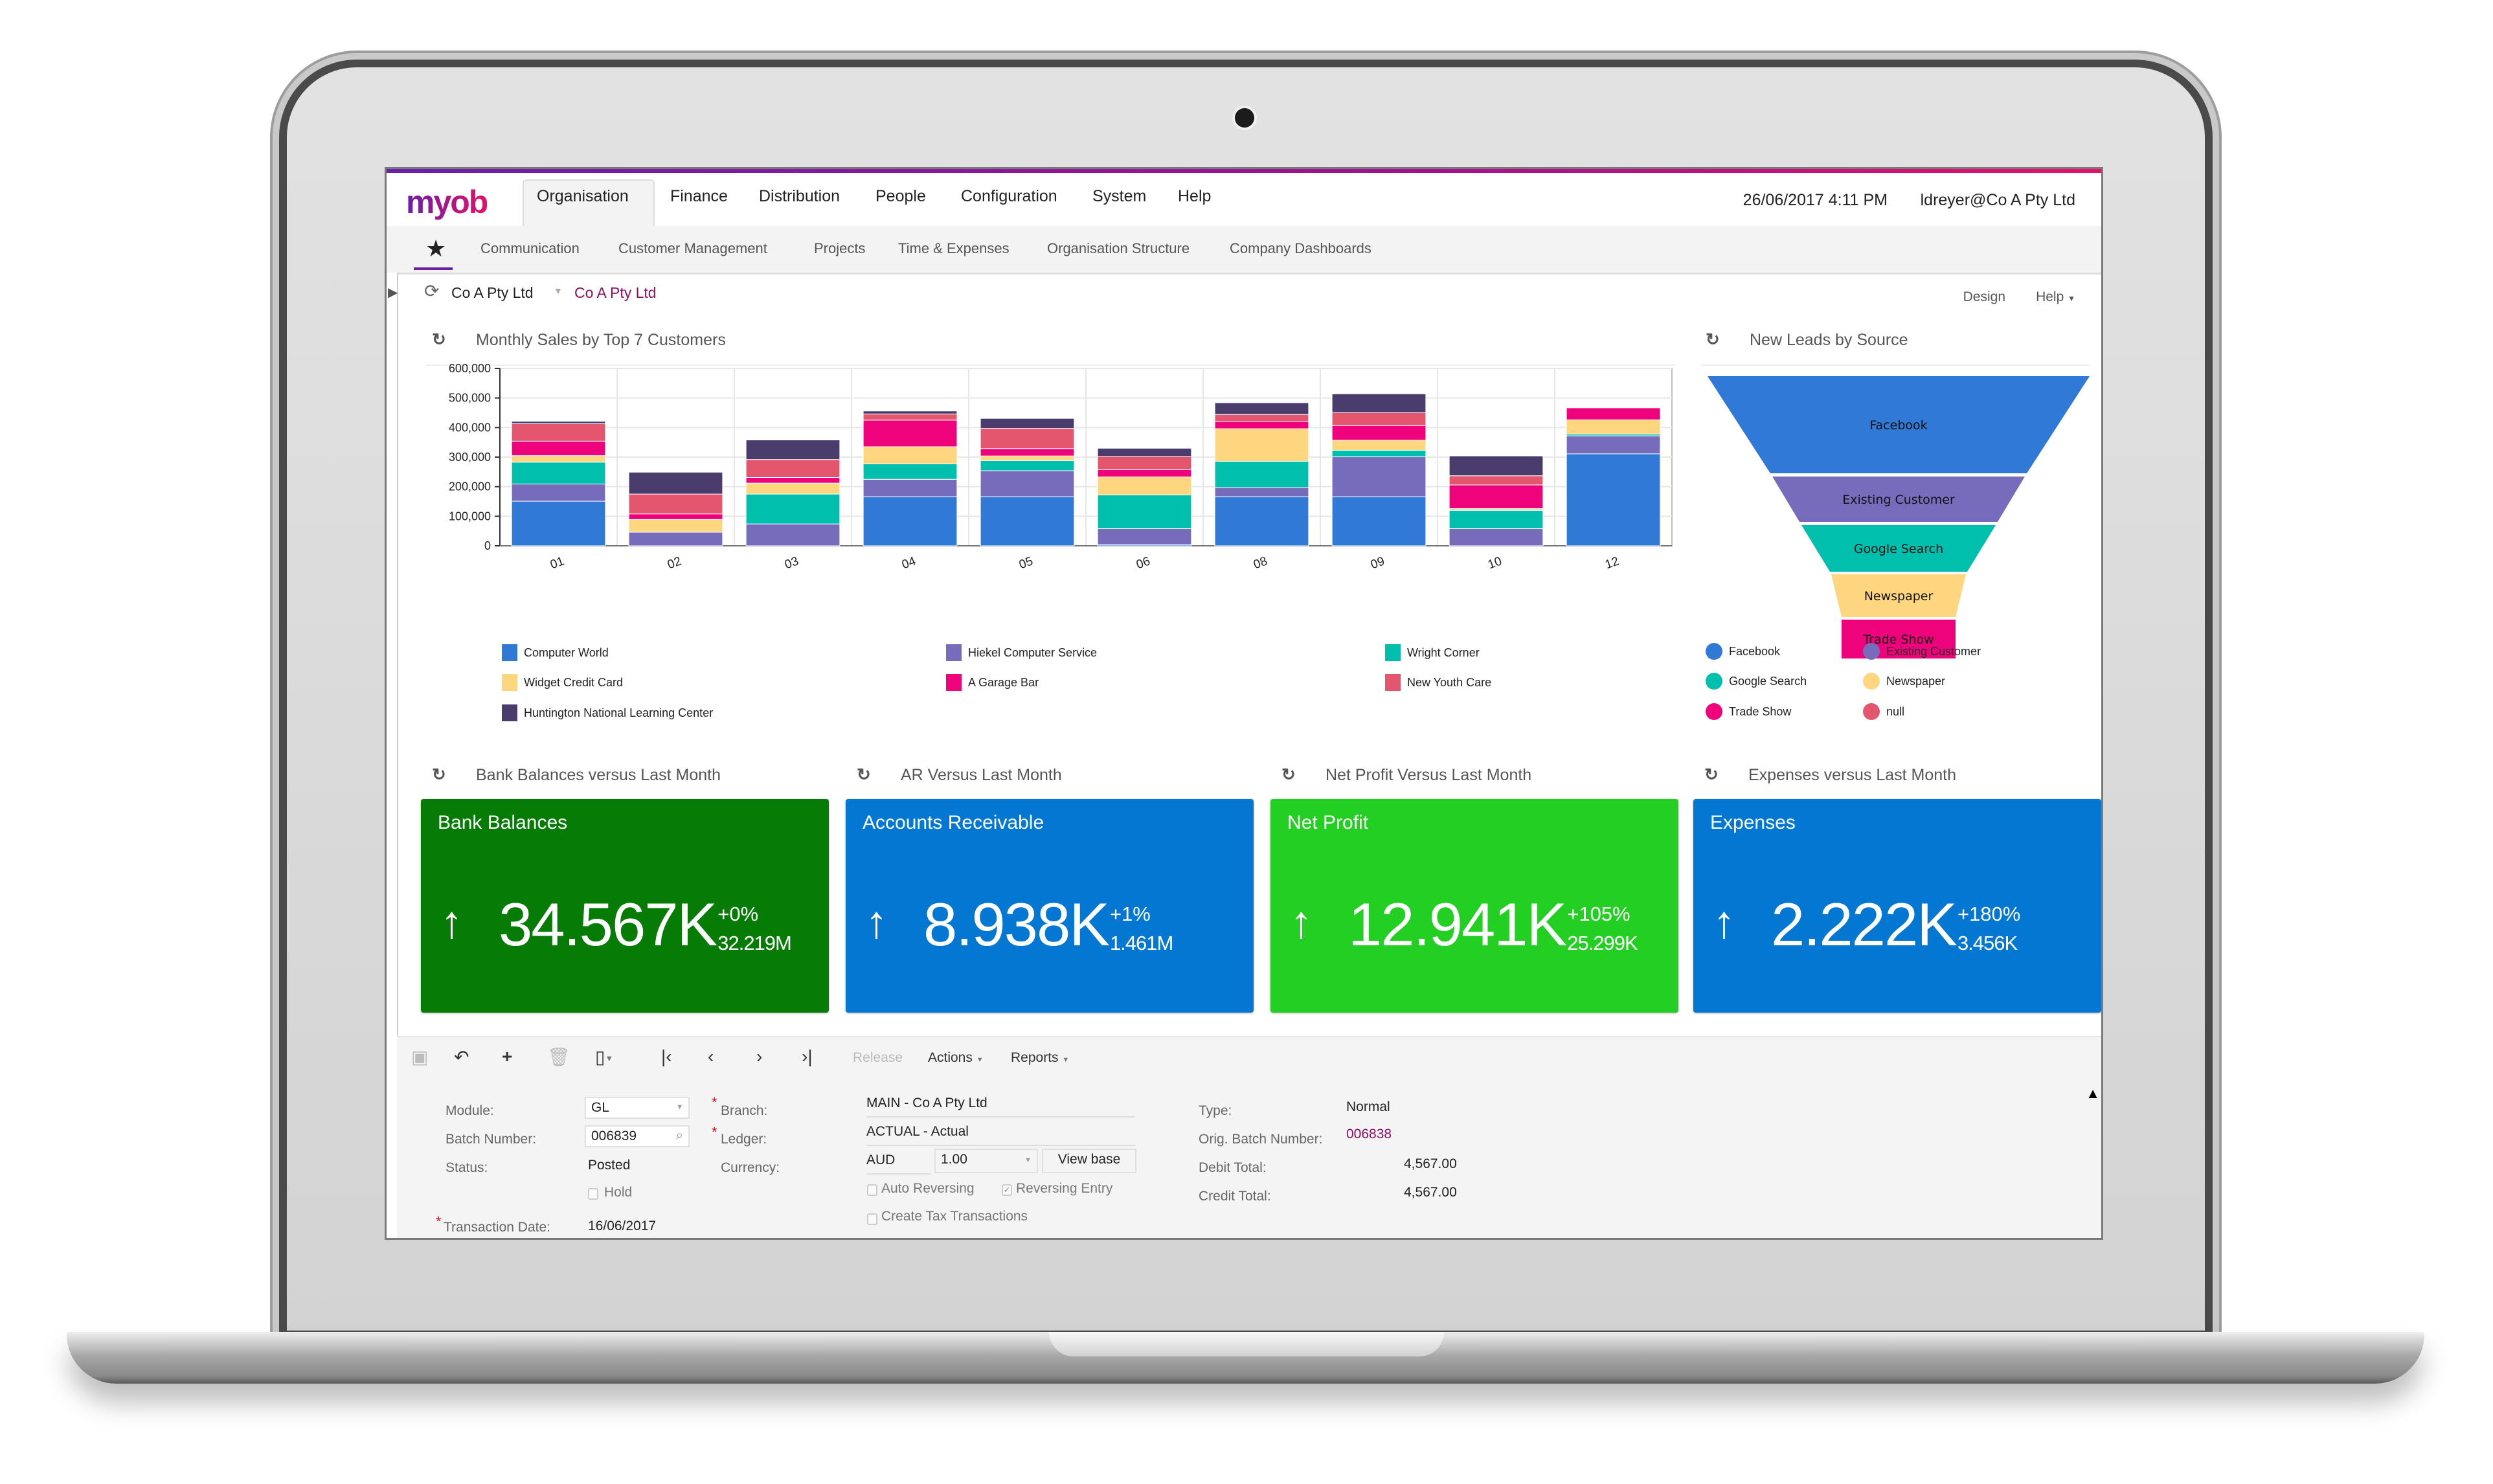  What do you see at coordinates (562, 682) in the screenshot?
I see `legend-item: Widget Credit Card` at bounding box center [562, 682].